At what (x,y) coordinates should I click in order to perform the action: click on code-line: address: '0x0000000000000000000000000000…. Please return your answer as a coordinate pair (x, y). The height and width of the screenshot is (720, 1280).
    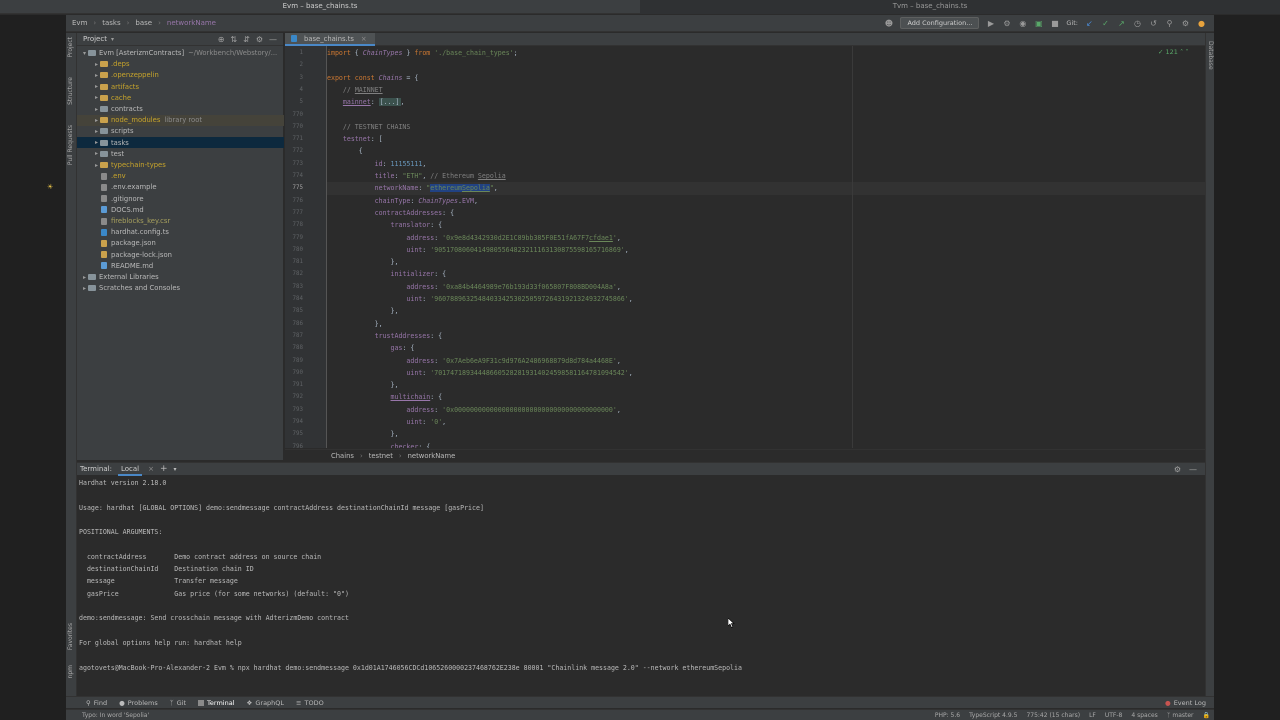
    Looking at the image, I should click on (473, 410).